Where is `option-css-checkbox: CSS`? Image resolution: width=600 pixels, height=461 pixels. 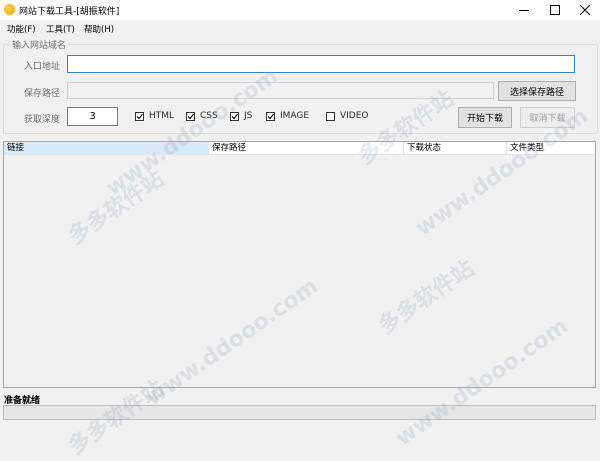 option-css-checkbox: CSS is located at coordinates (202, 116).